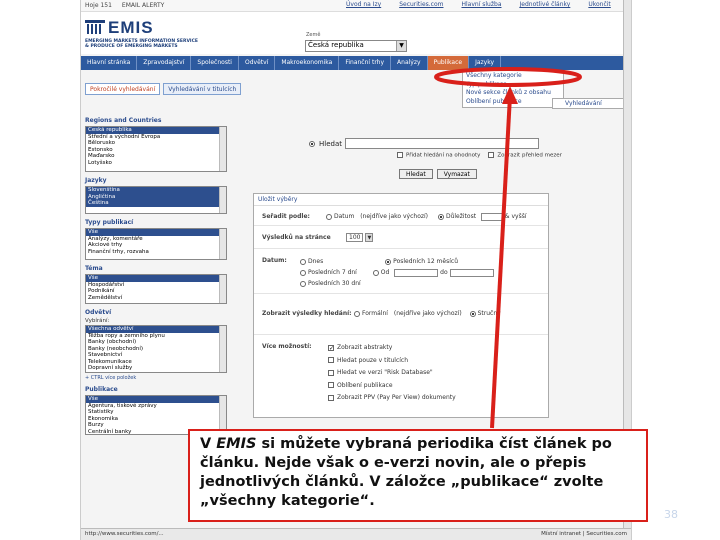 This screenshot has width=720, height=540. What do you see at coordinates (401, 200) in the screenshot?
I see `panel-title: Uložit výběry` at bounding box center [401, 200].